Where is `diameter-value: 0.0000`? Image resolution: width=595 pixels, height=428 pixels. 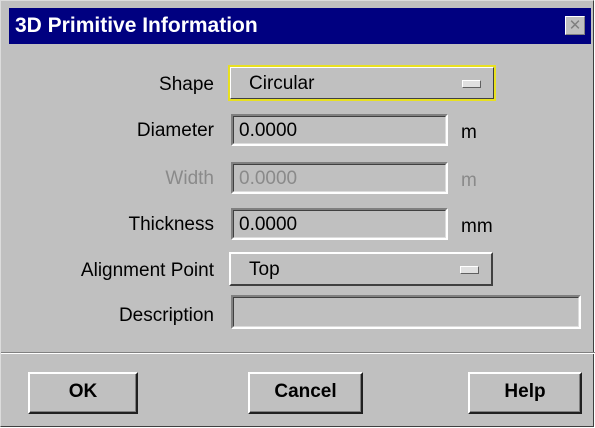
diameter-value: 0.0000 is located at coordinates (268, 130).